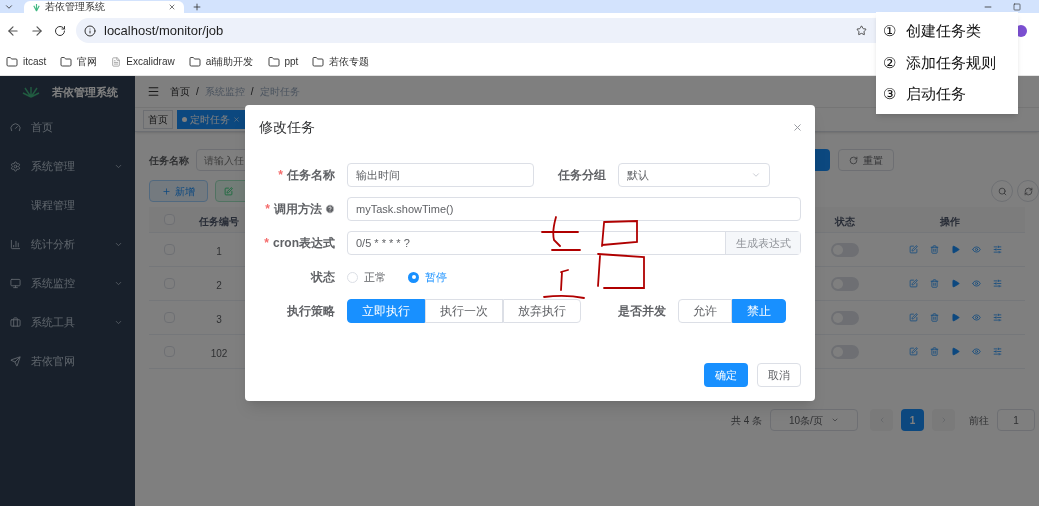  I want to click on field-label: * cron表达式, so click(299, 243).